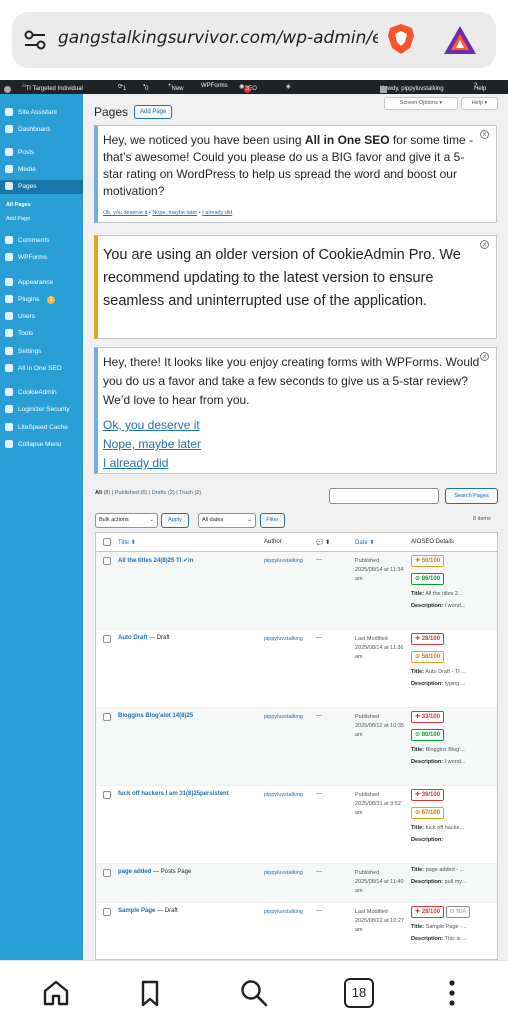 The image size is (508, 1024). I want to click on sidebar-item-appearance: Appearance, so click(41, 283).